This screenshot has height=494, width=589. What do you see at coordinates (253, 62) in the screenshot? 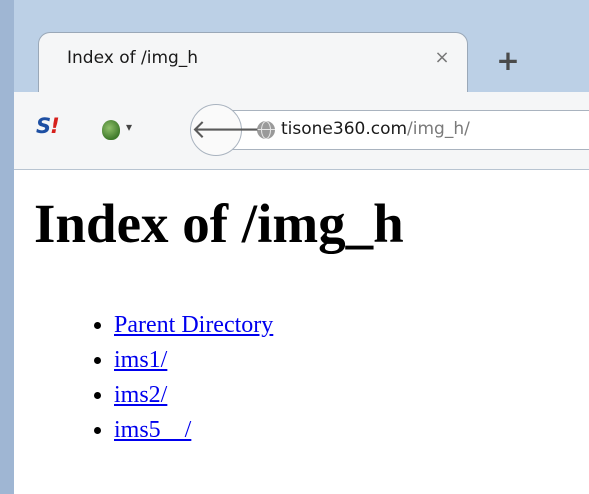
I see `browser-tab: Index of /img_h ×` at bounding box center [253, 62].